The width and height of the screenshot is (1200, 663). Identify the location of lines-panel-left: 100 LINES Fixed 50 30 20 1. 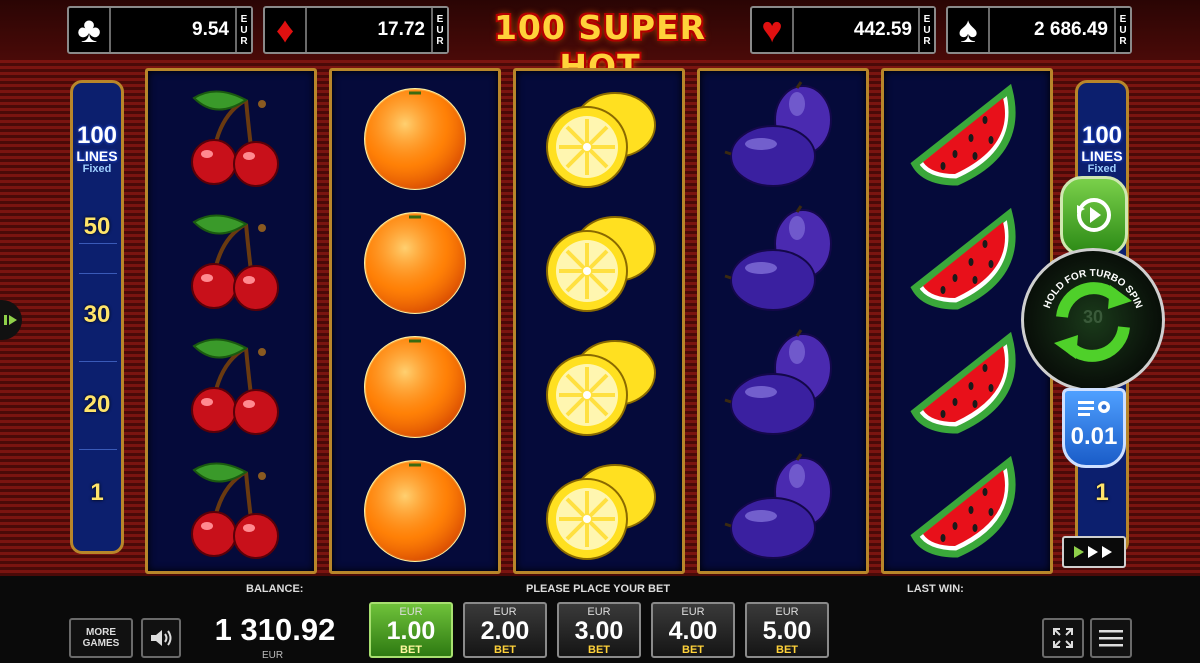
(97, 317).